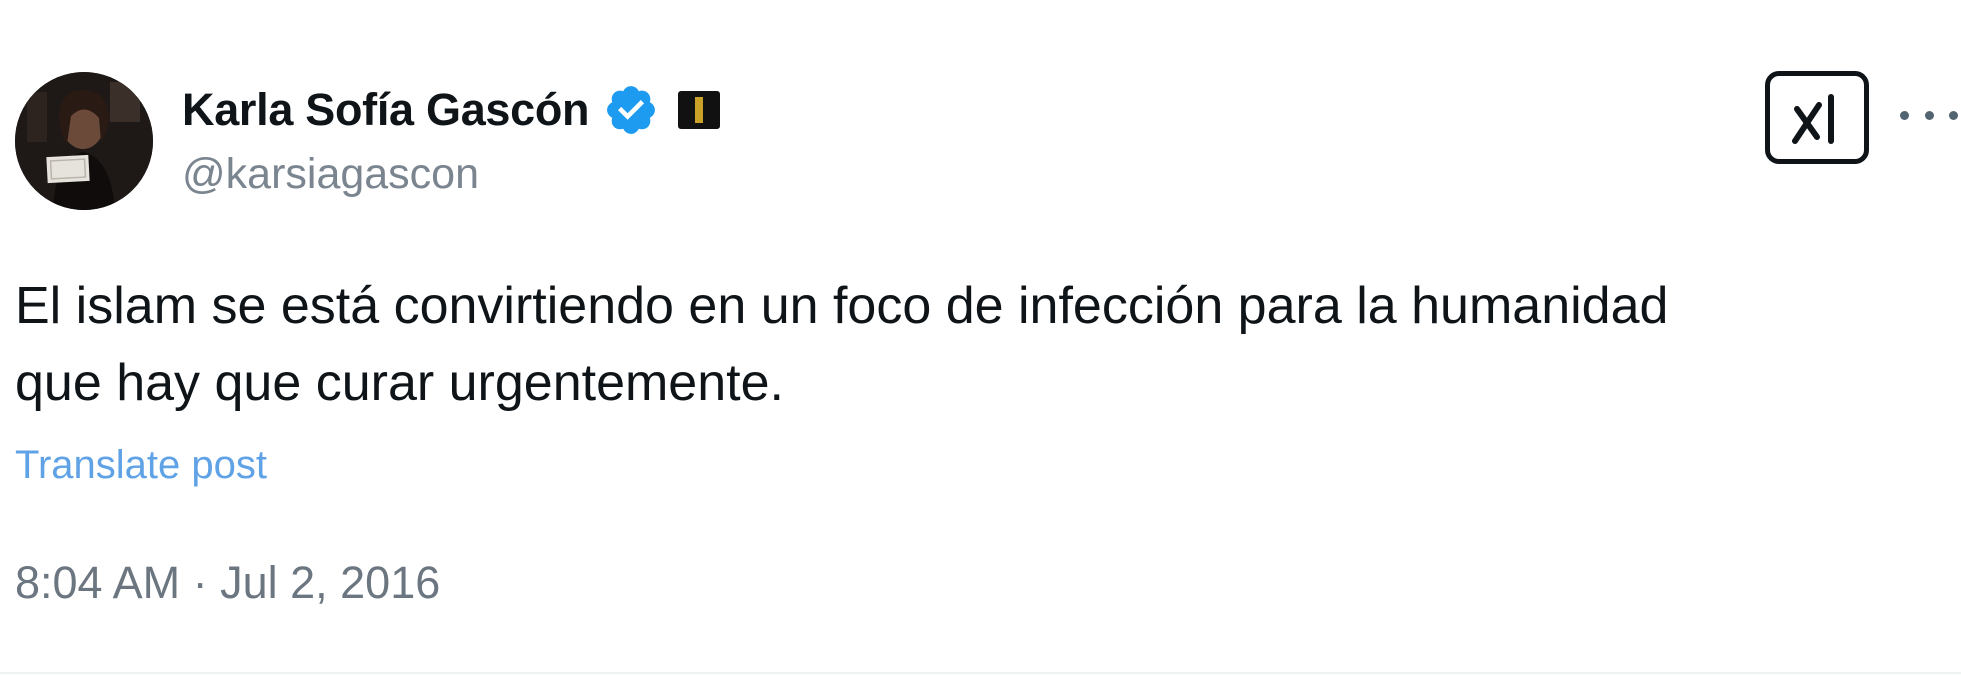  What do you see at coordinates (699, 110) in the screenshot?
I see `flag-icon` at bounding box center [699, 110].